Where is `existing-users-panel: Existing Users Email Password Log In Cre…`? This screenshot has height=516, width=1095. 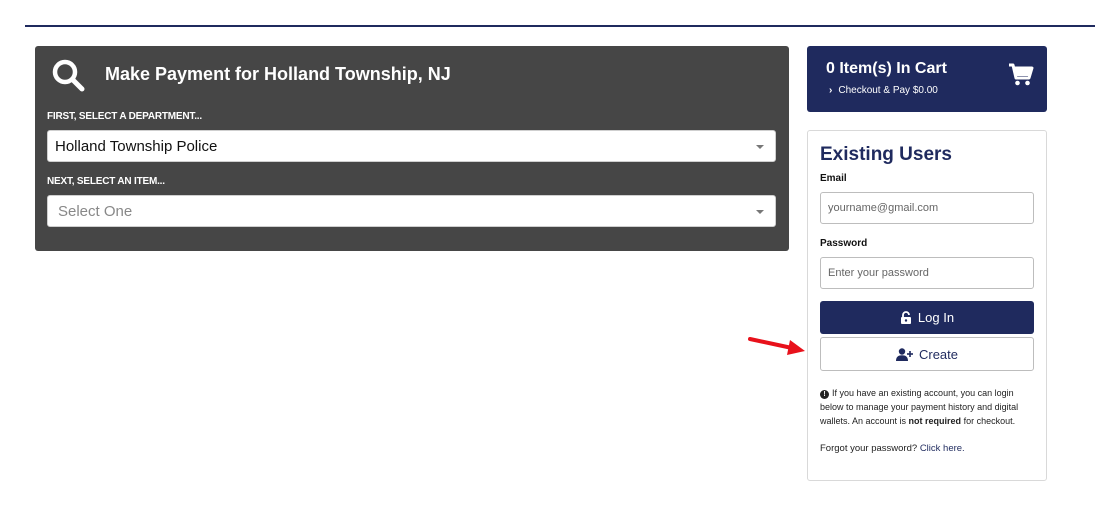
existing-users-panel: Existing Users Email Password Log In Cre… is located at coordinates (927, 305).